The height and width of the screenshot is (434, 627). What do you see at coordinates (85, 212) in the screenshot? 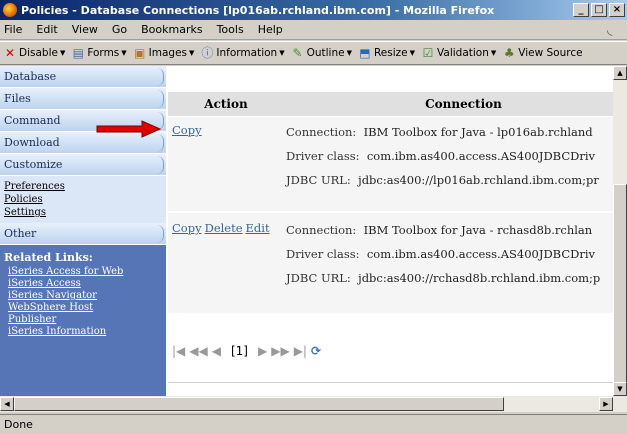
I see `nav-settings: Settings` at bounding box center [85, 212].